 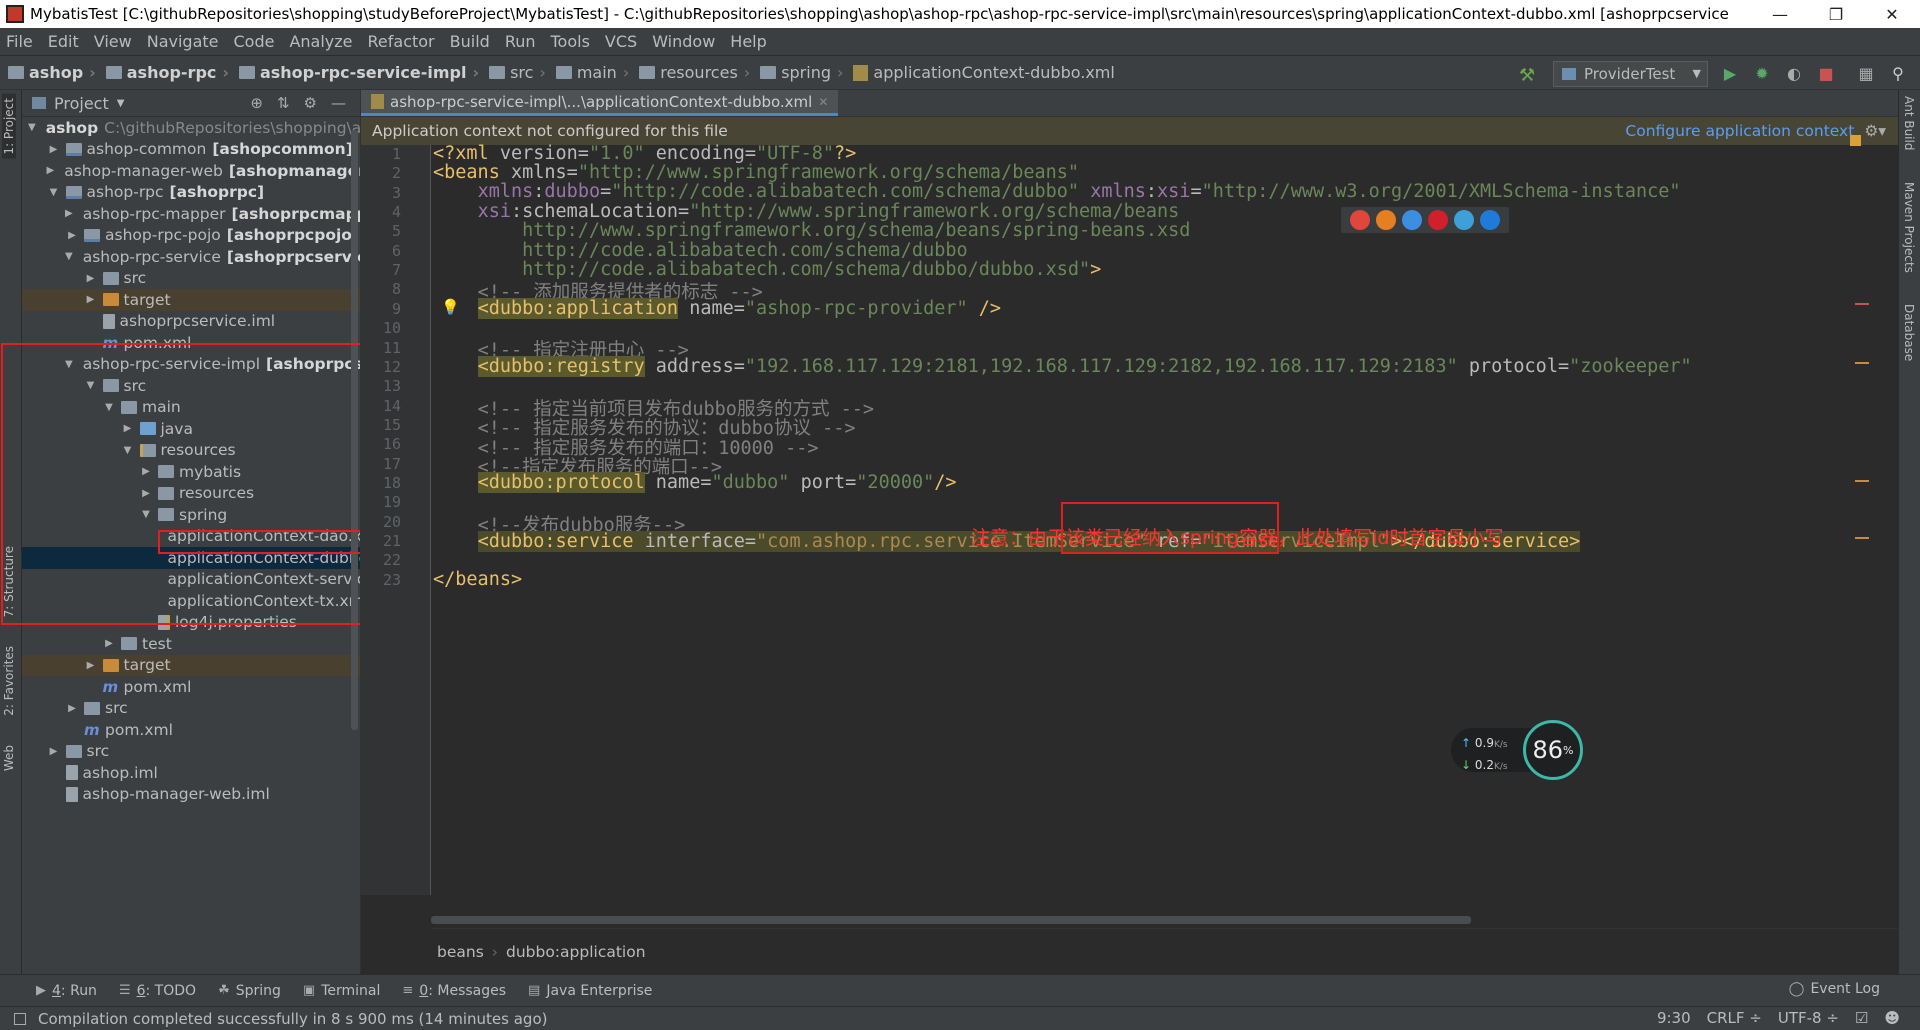 What do you see at coordinates (191, 795) in the screenshot?
I see `tree-item: ashop-manager-web.iml` at bounding box center [191, 795].